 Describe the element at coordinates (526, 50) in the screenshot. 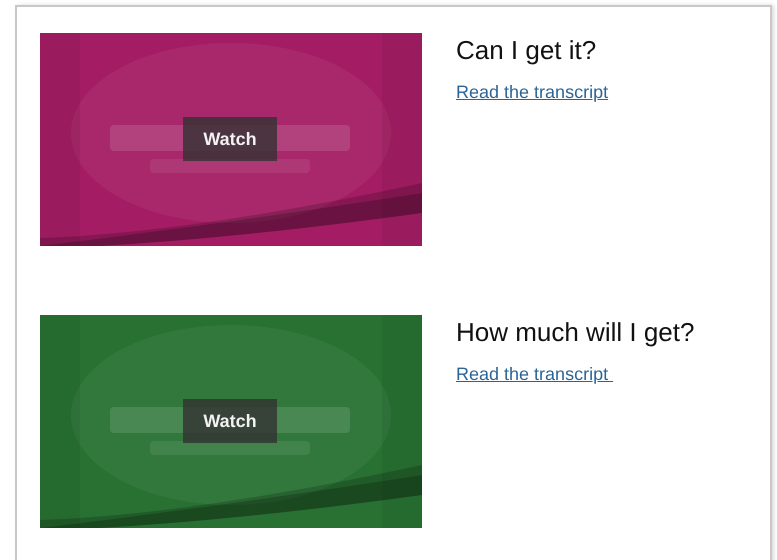

I see `video-title: Can I get it?` at that location.